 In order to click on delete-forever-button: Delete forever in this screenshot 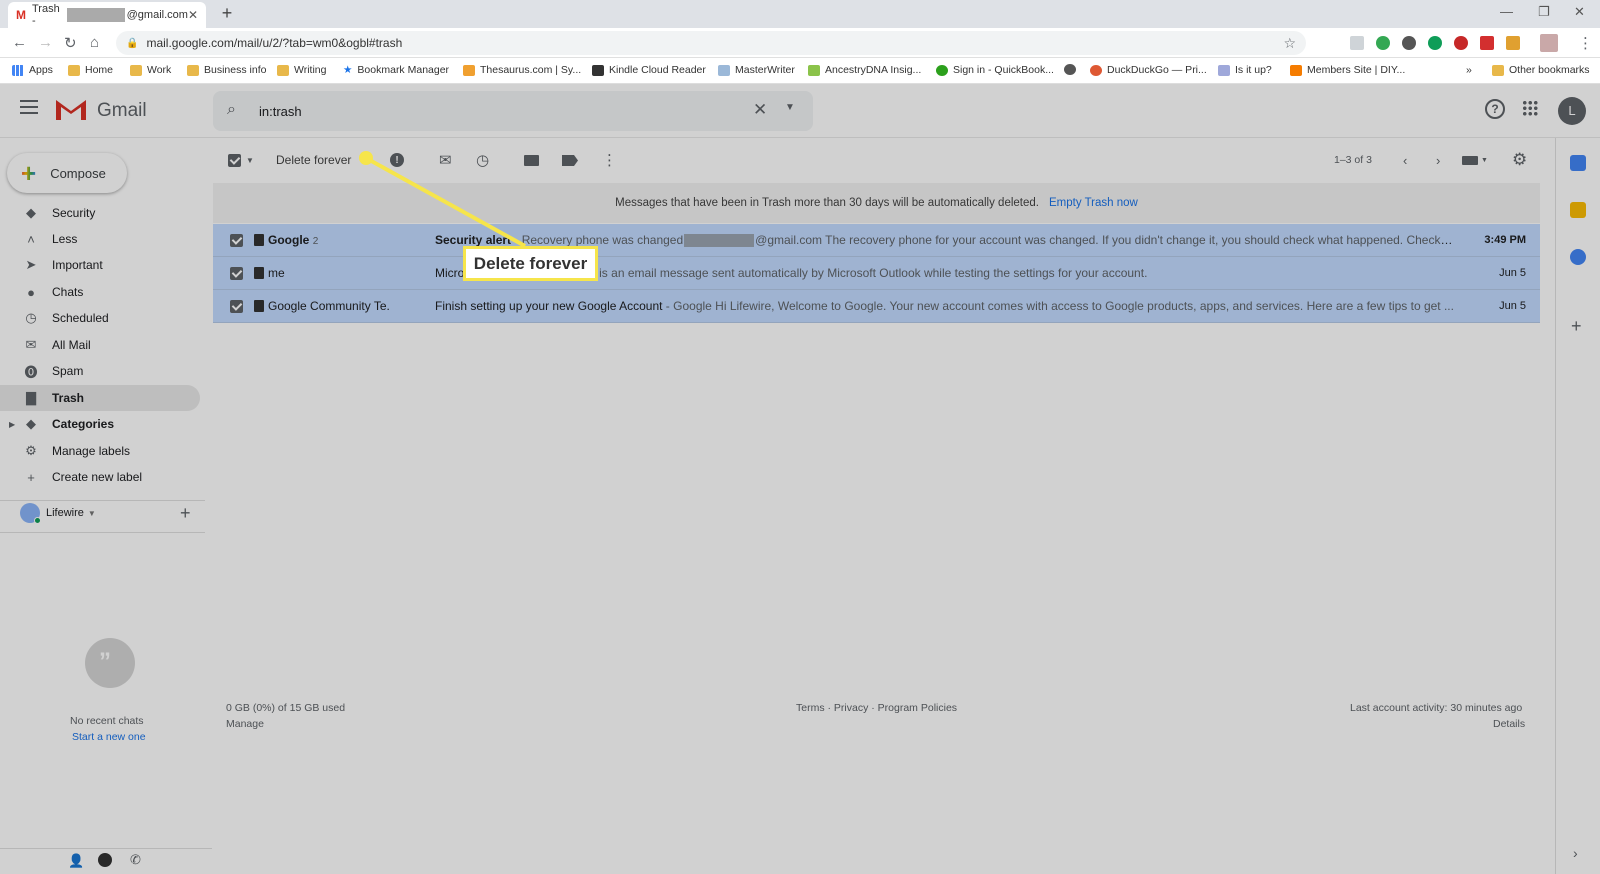, I will do `click(313, 160)`.